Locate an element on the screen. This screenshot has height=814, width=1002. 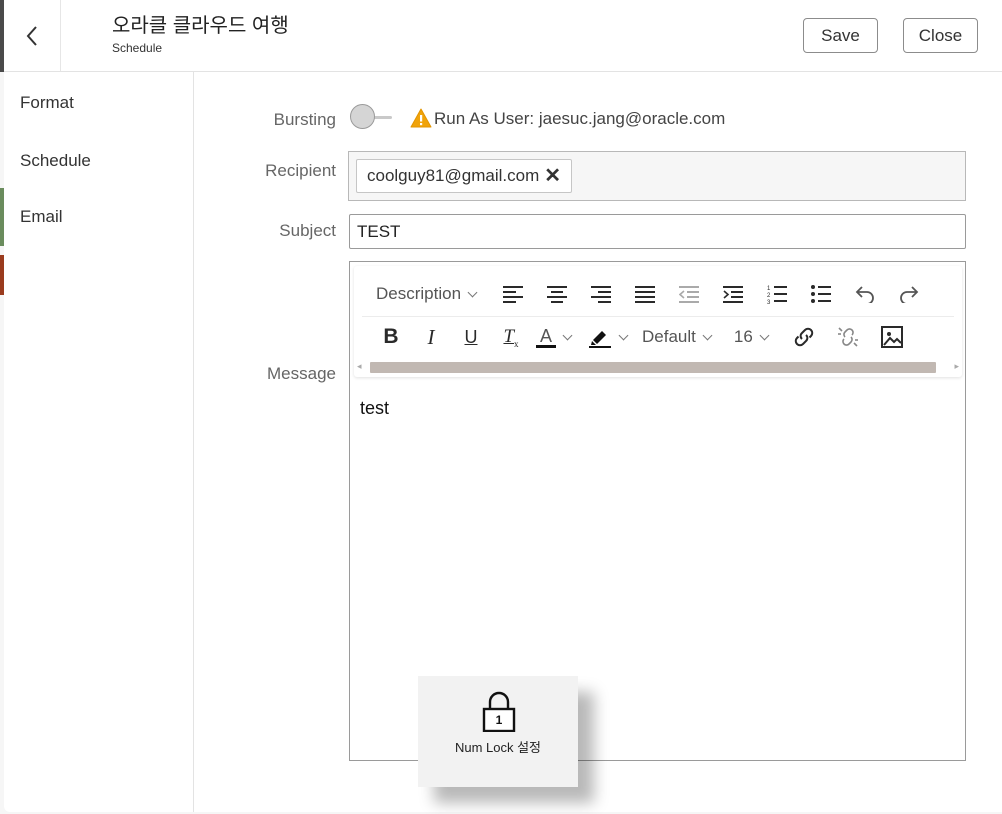
indent-icon is located at coordinates (733, 294).